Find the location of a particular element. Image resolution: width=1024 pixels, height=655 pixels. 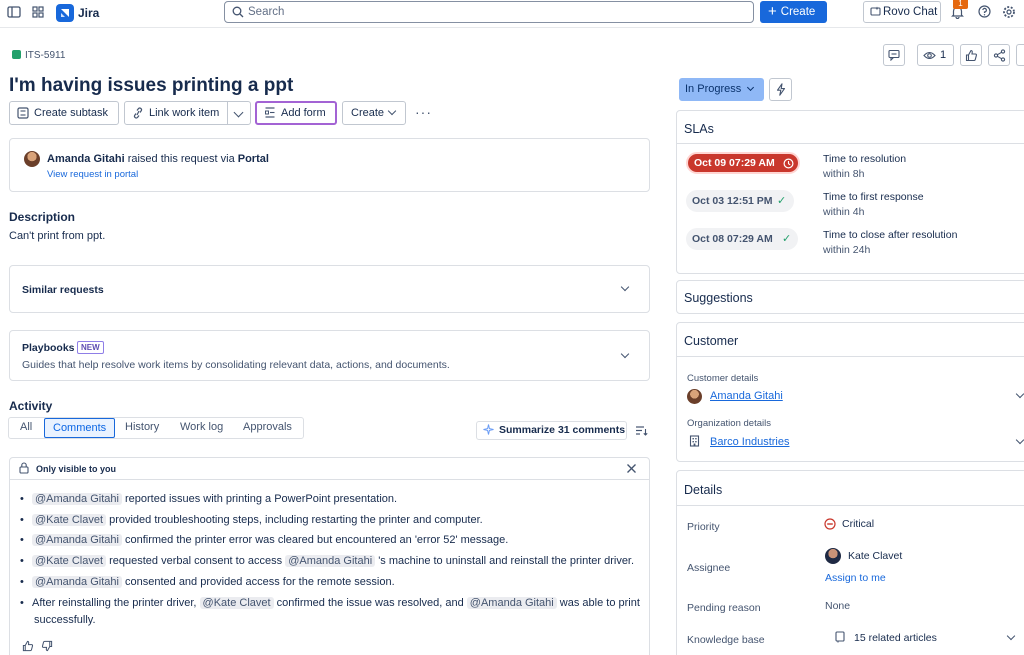

link-icon is located at coordinates (138, 117).